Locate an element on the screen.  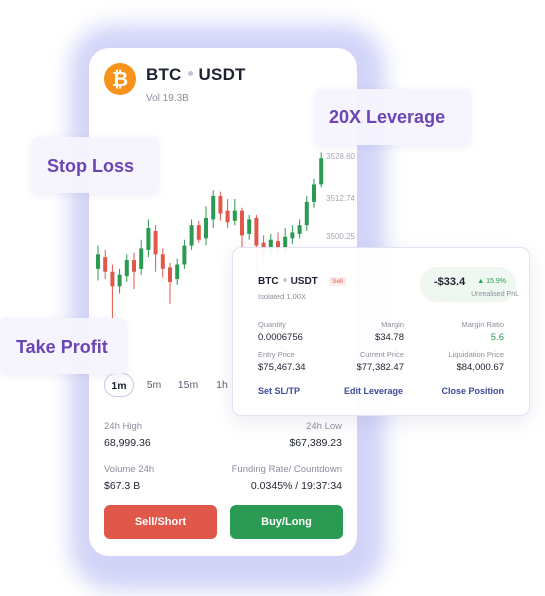
position-quote: USDT is located at coordinates (304, 281).